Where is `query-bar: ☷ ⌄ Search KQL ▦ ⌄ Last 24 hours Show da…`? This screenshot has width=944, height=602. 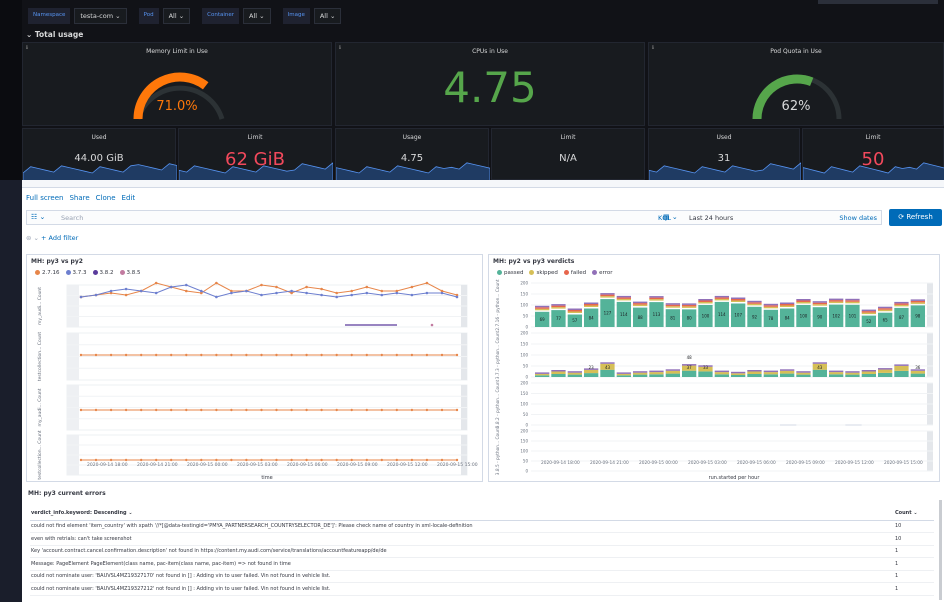
query-bar: ☷ ⌄ Search KQL ▦ ⌄ Last 24 hours Show da… is located at coordinates (454, 217).